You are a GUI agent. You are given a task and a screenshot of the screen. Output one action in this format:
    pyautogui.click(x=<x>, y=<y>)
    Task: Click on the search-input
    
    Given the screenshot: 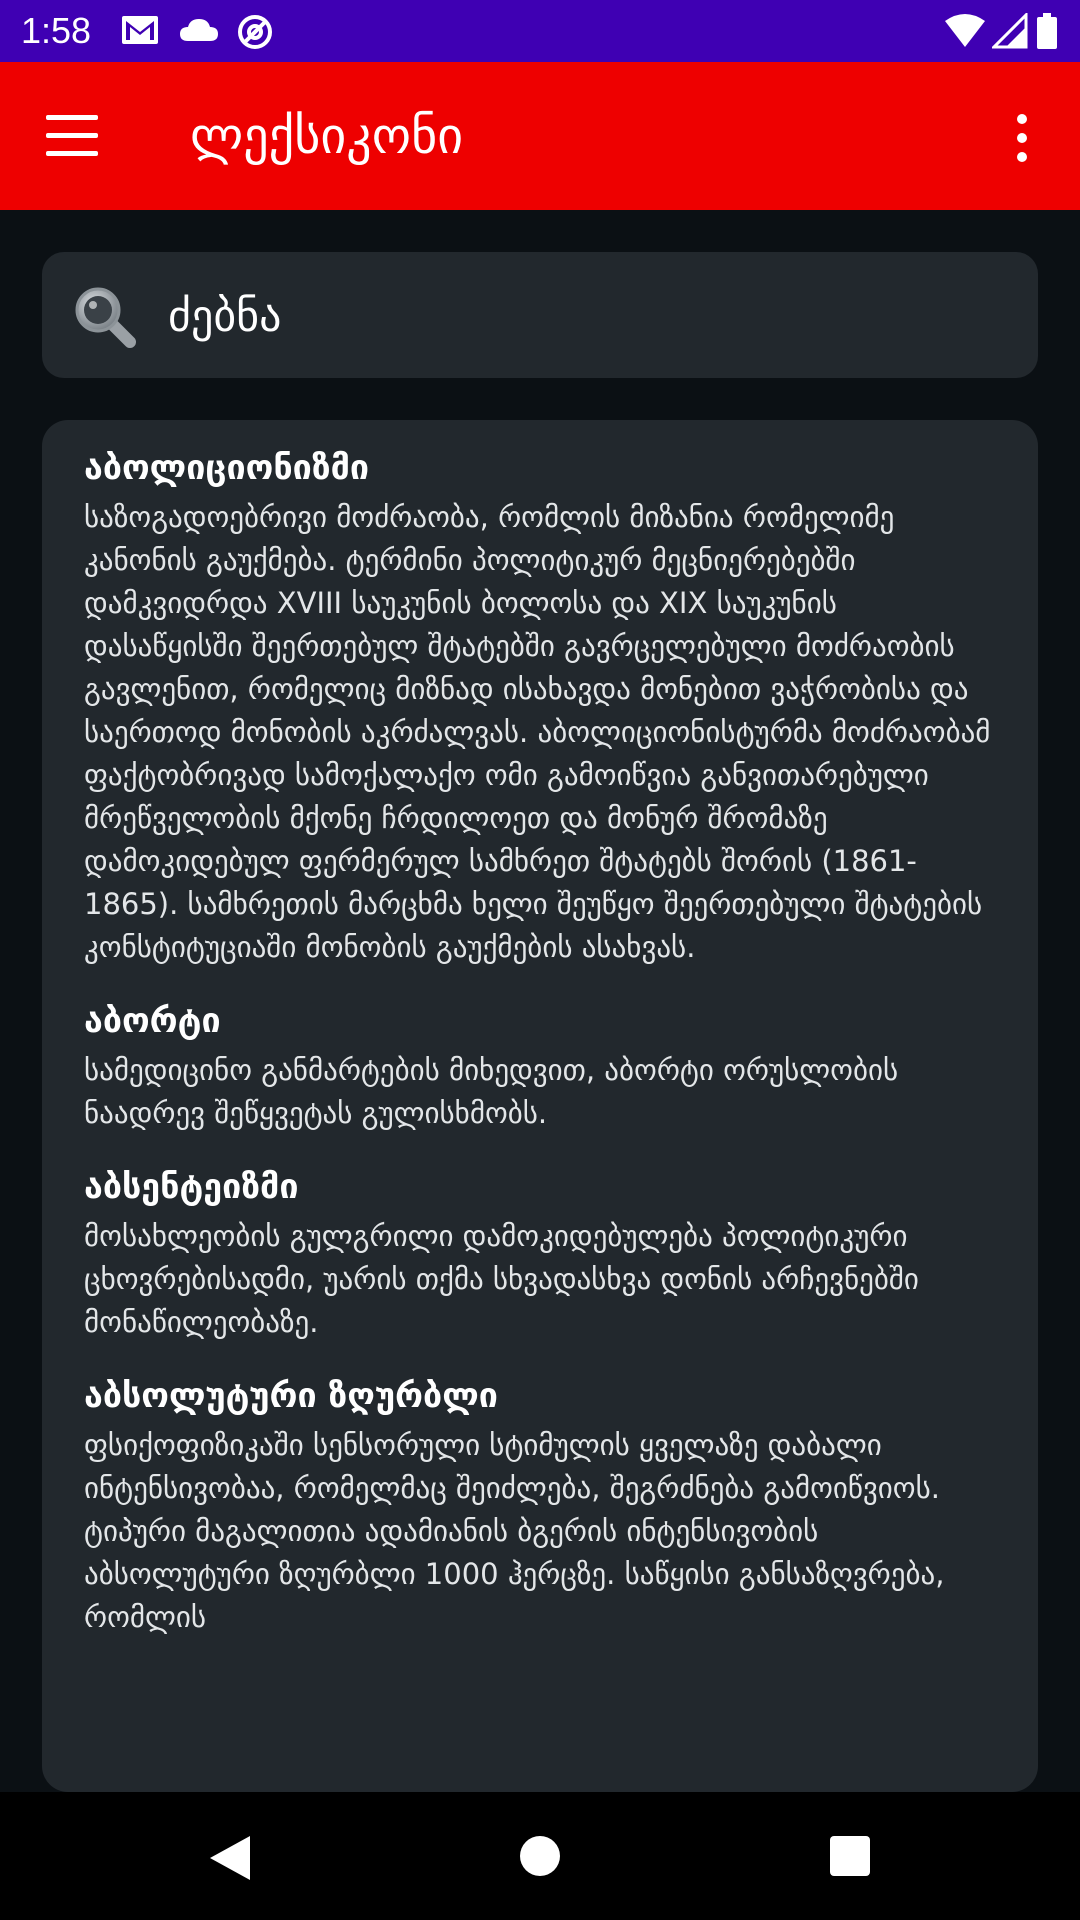 What is the action you would take?
    pyautogui.click(x=578, y=316)
    